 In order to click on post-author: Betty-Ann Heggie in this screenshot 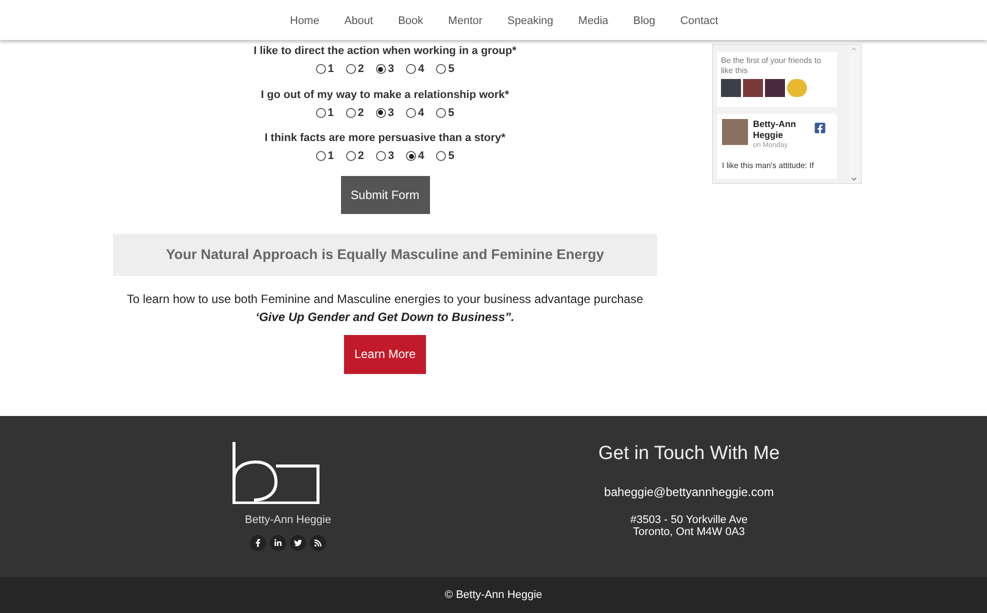, I will do `click(775, 130)`.